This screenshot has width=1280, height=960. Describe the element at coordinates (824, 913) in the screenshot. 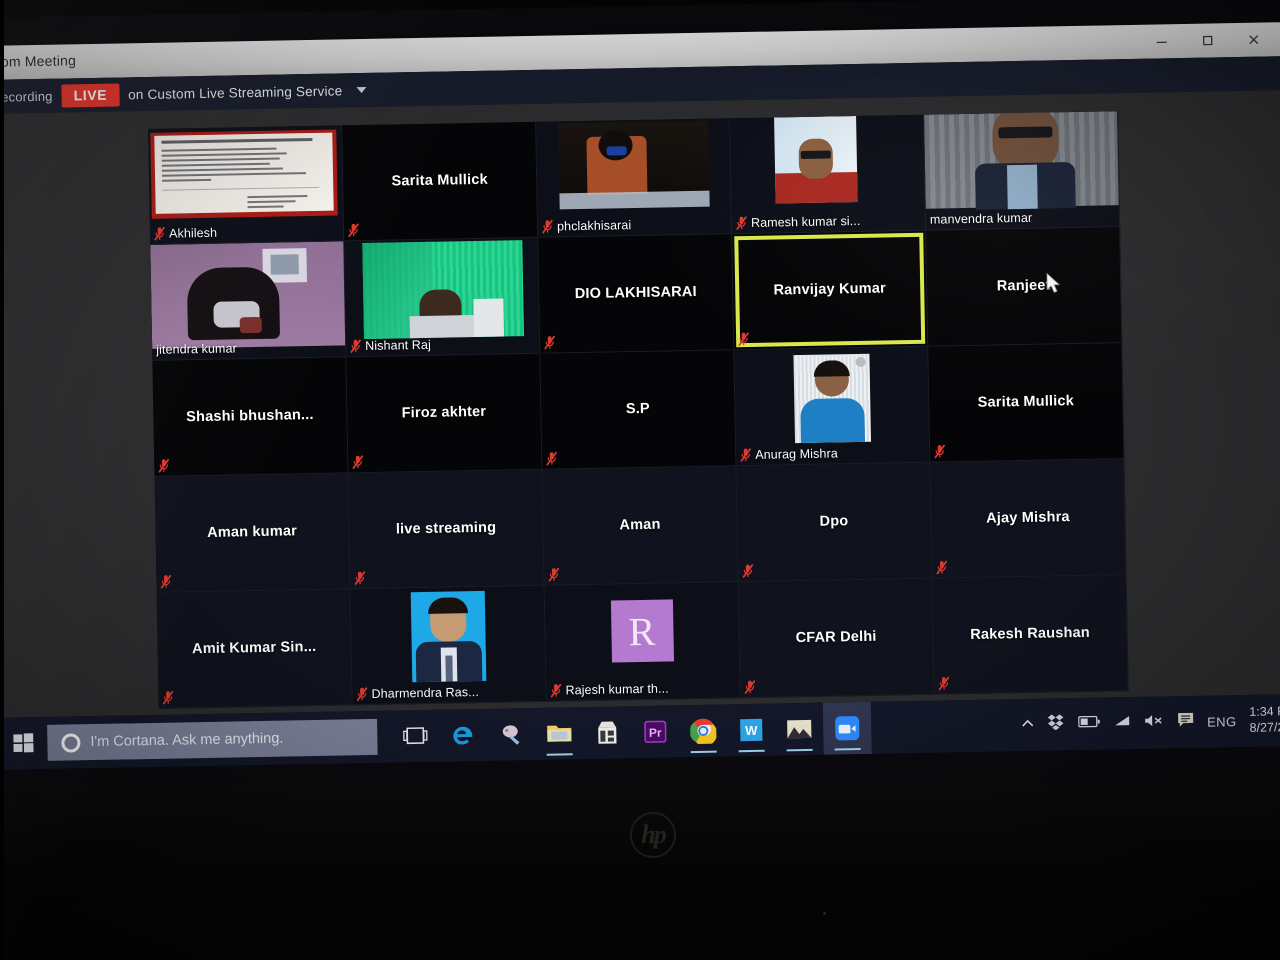

I see `dust-speck` at that location.